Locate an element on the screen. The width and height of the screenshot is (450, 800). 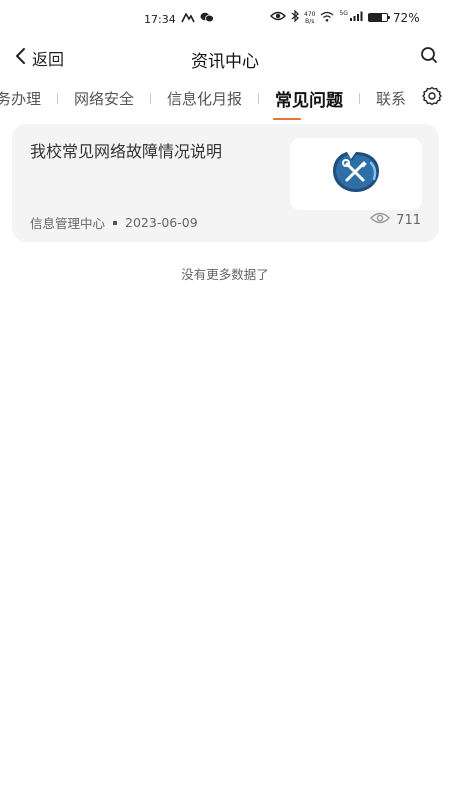
tabs-track: 务办理 网络安全 信息化月报 常见问题 联系 is located at coordinates (205, 100).